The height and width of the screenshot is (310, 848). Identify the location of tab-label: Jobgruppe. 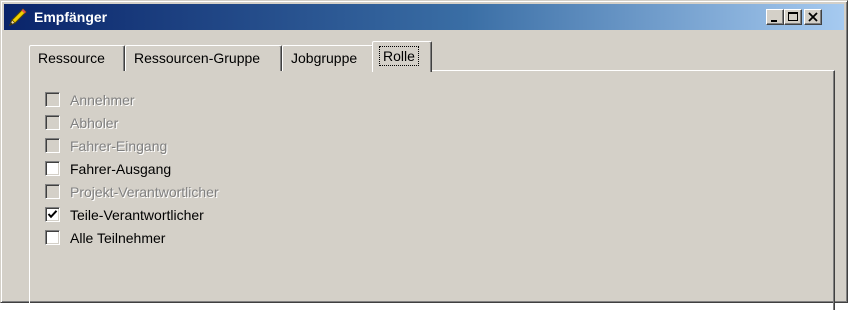
(324, 58).